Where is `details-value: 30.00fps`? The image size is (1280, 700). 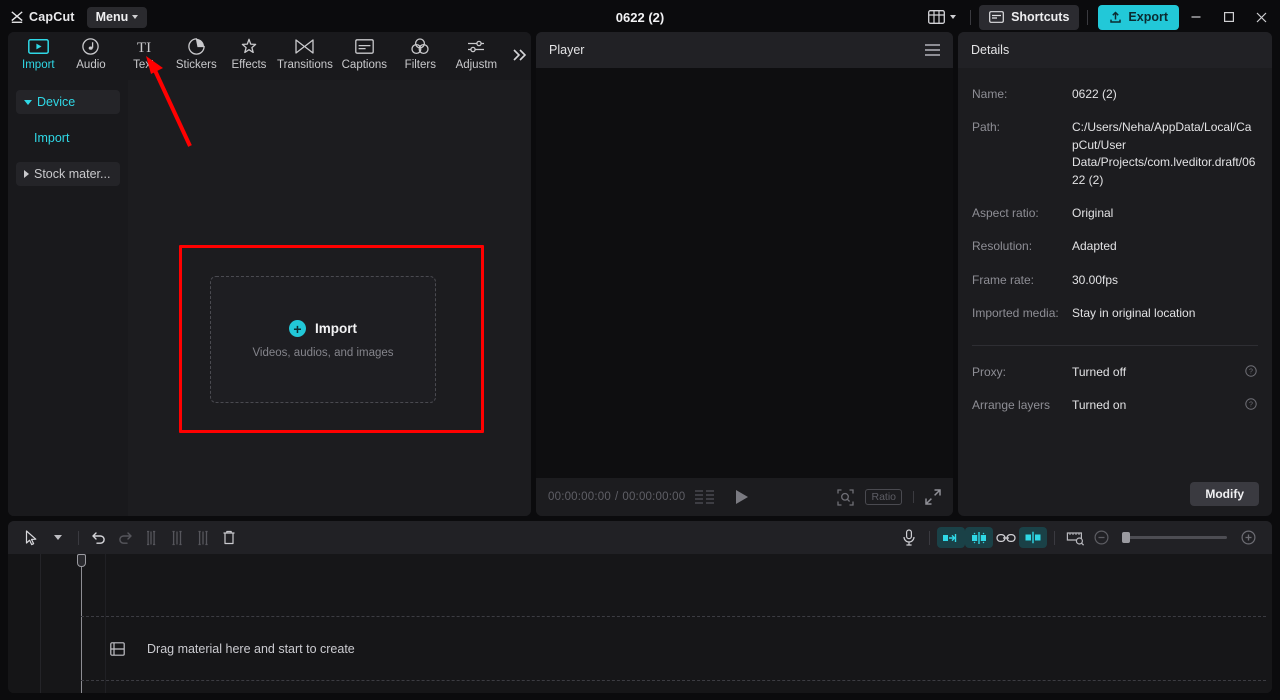 details-value: 30.00fps is located at coordinates (1095, 279).